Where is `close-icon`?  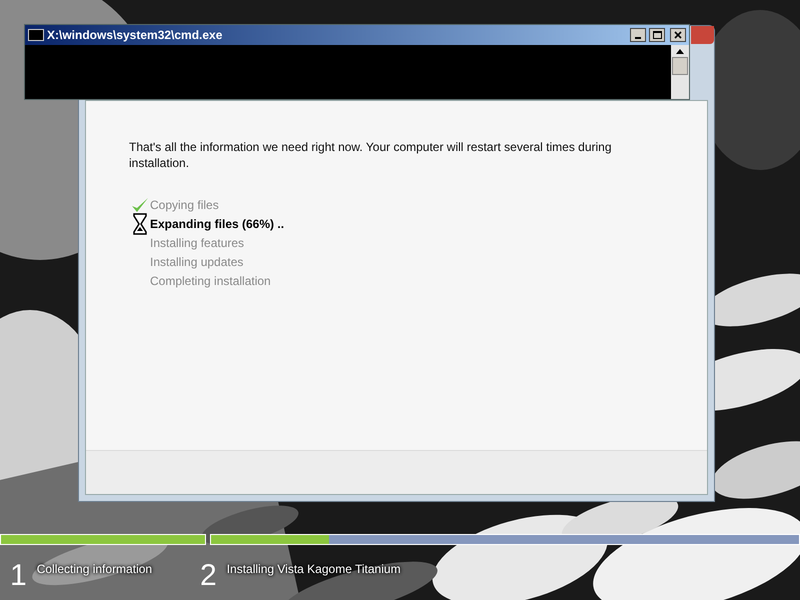 close-icon is located at coordinates (678, 35).